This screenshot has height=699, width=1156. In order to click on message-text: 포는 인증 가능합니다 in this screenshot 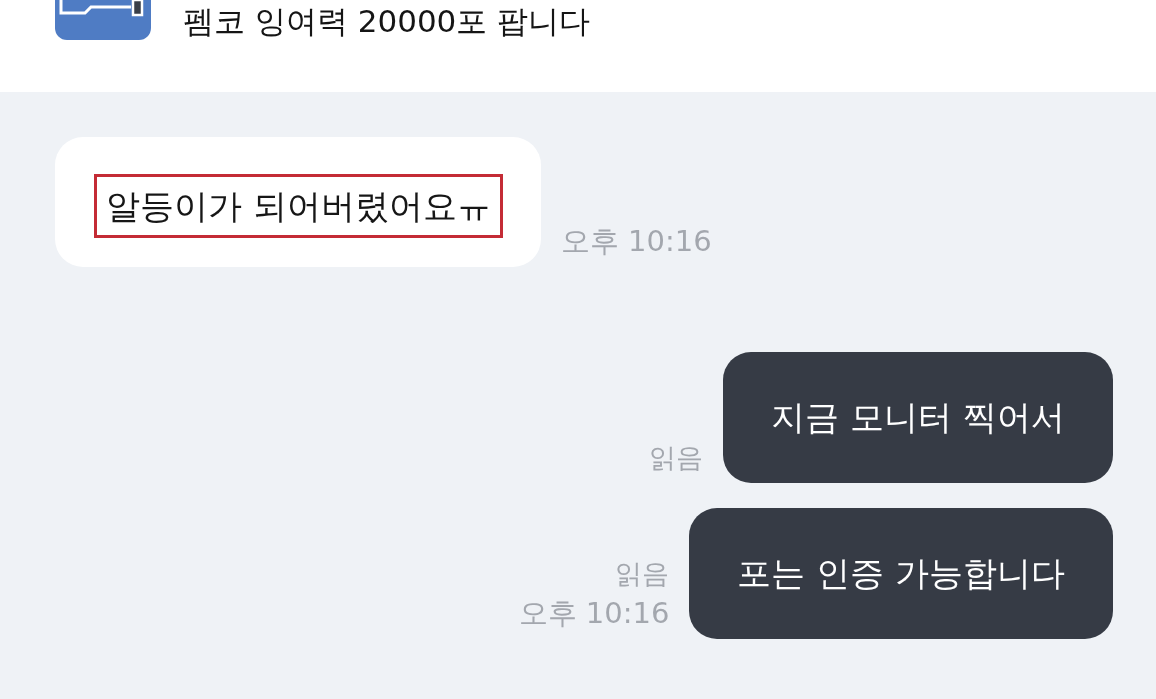, I will do `click(901, 573)`.